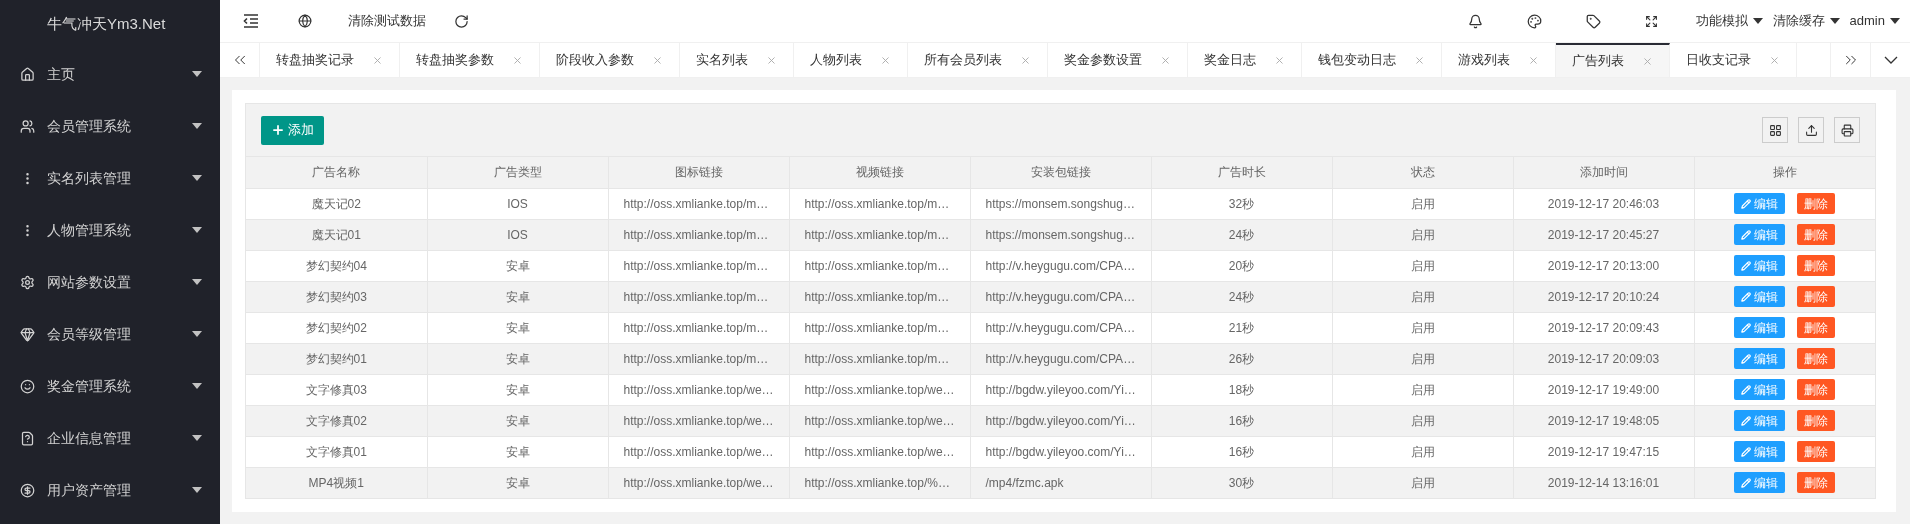 This screenshot has height=524, width=1910. I want to click on header-menu: 清除缓存, so click(1806, 21).